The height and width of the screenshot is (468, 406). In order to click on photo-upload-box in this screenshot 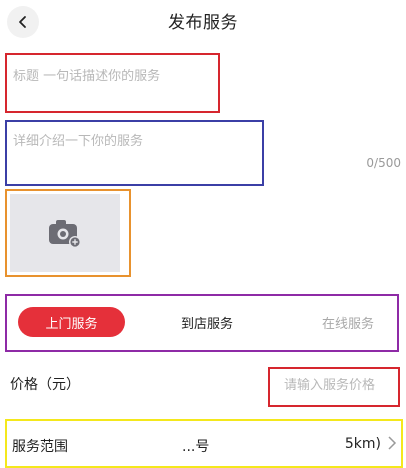, I will do `click(68, 233)`.